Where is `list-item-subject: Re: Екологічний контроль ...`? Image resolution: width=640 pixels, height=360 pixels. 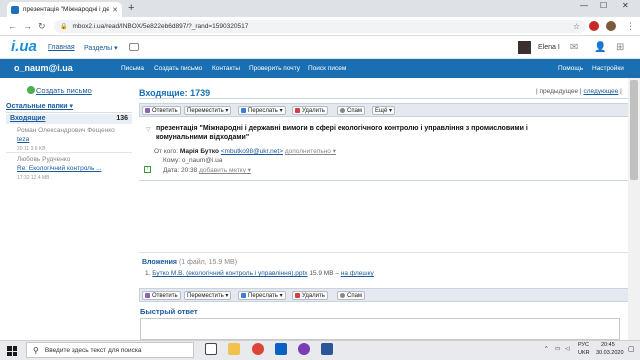 list-item-subject: Re: Екологічний контроль ... is located at coordinates (59, 168).